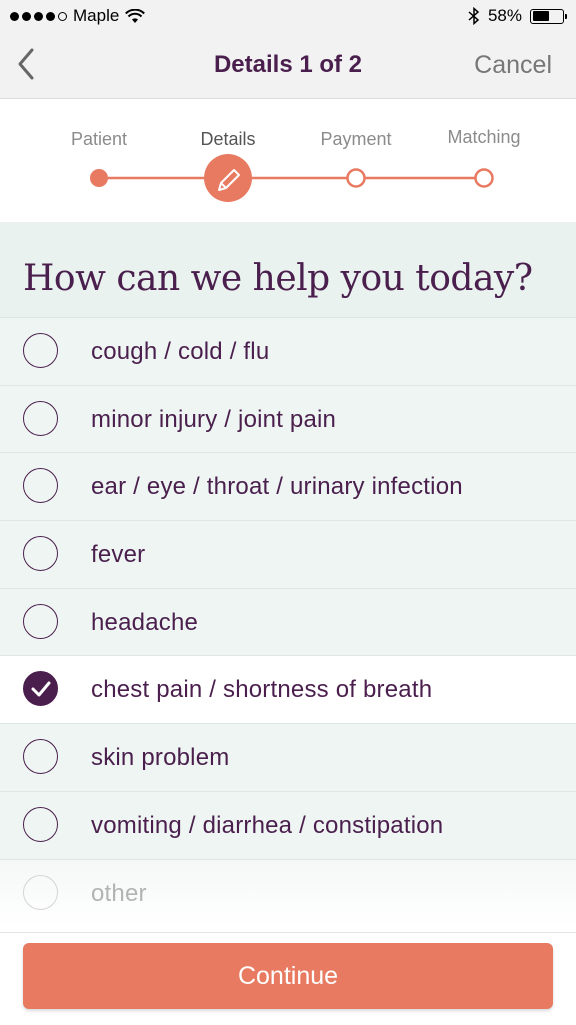  Describe the element at coordinates (548, 16) in the screenshot. I see `battery-icon` at that location.